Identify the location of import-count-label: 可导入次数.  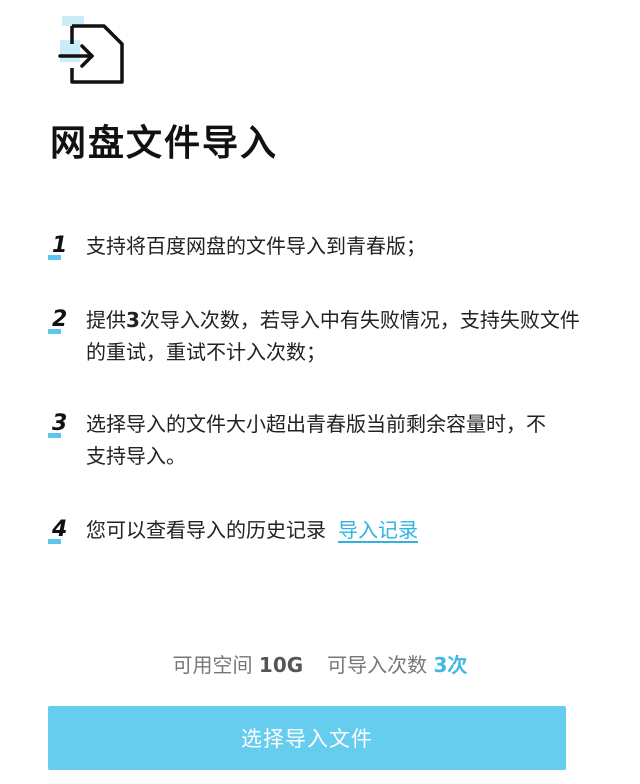
(377, 665).